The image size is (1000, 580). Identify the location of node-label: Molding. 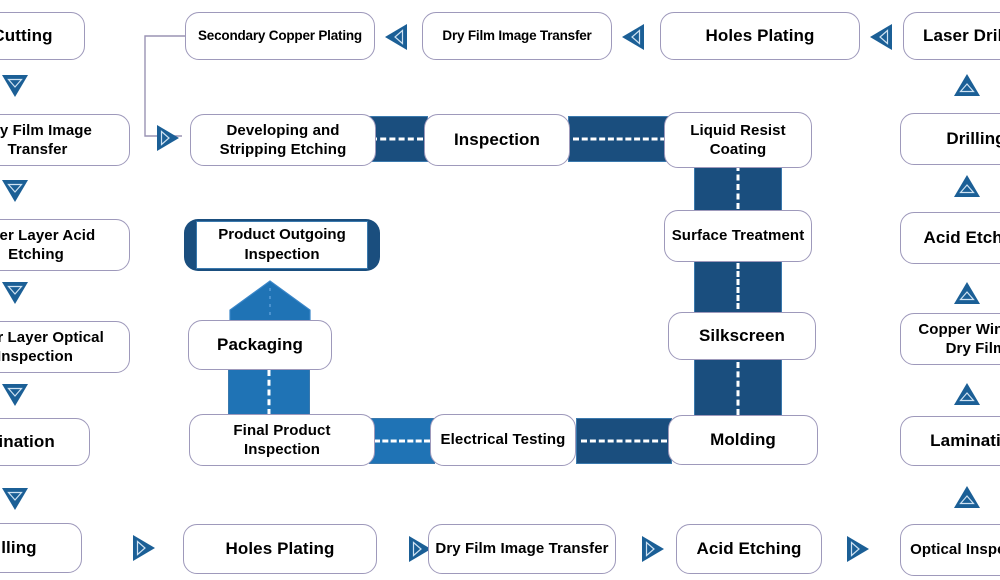
(743, 440).